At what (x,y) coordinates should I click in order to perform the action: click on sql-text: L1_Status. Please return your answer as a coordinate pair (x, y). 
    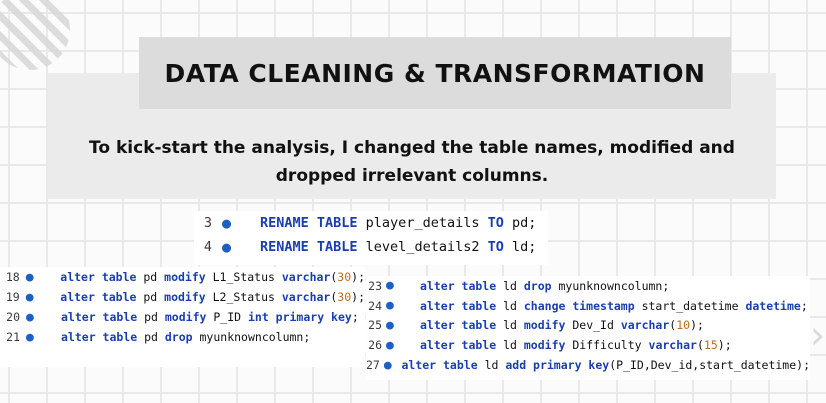
    Looking at the image, I should click on (243, 277).